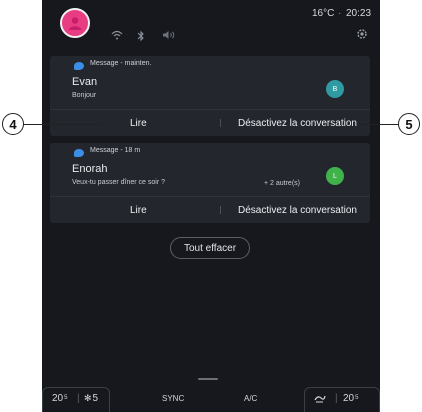  Describe the element at coordinates (121, 63) in the screenshot. I see `notification-title: Message - mainten.` at that location.